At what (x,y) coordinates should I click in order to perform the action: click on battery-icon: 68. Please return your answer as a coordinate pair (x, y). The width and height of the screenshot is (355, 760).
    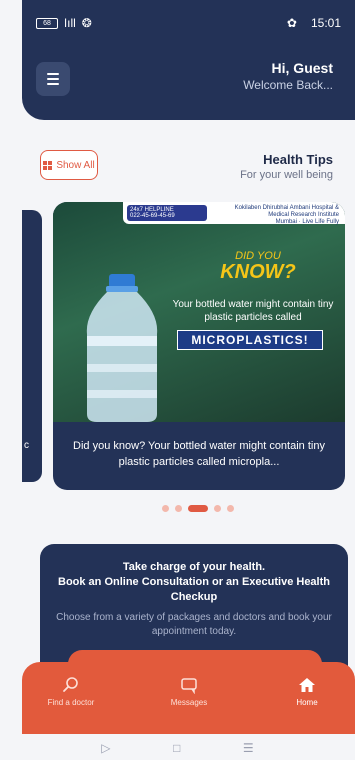
    Looking at the image, I should click on (47, 23).